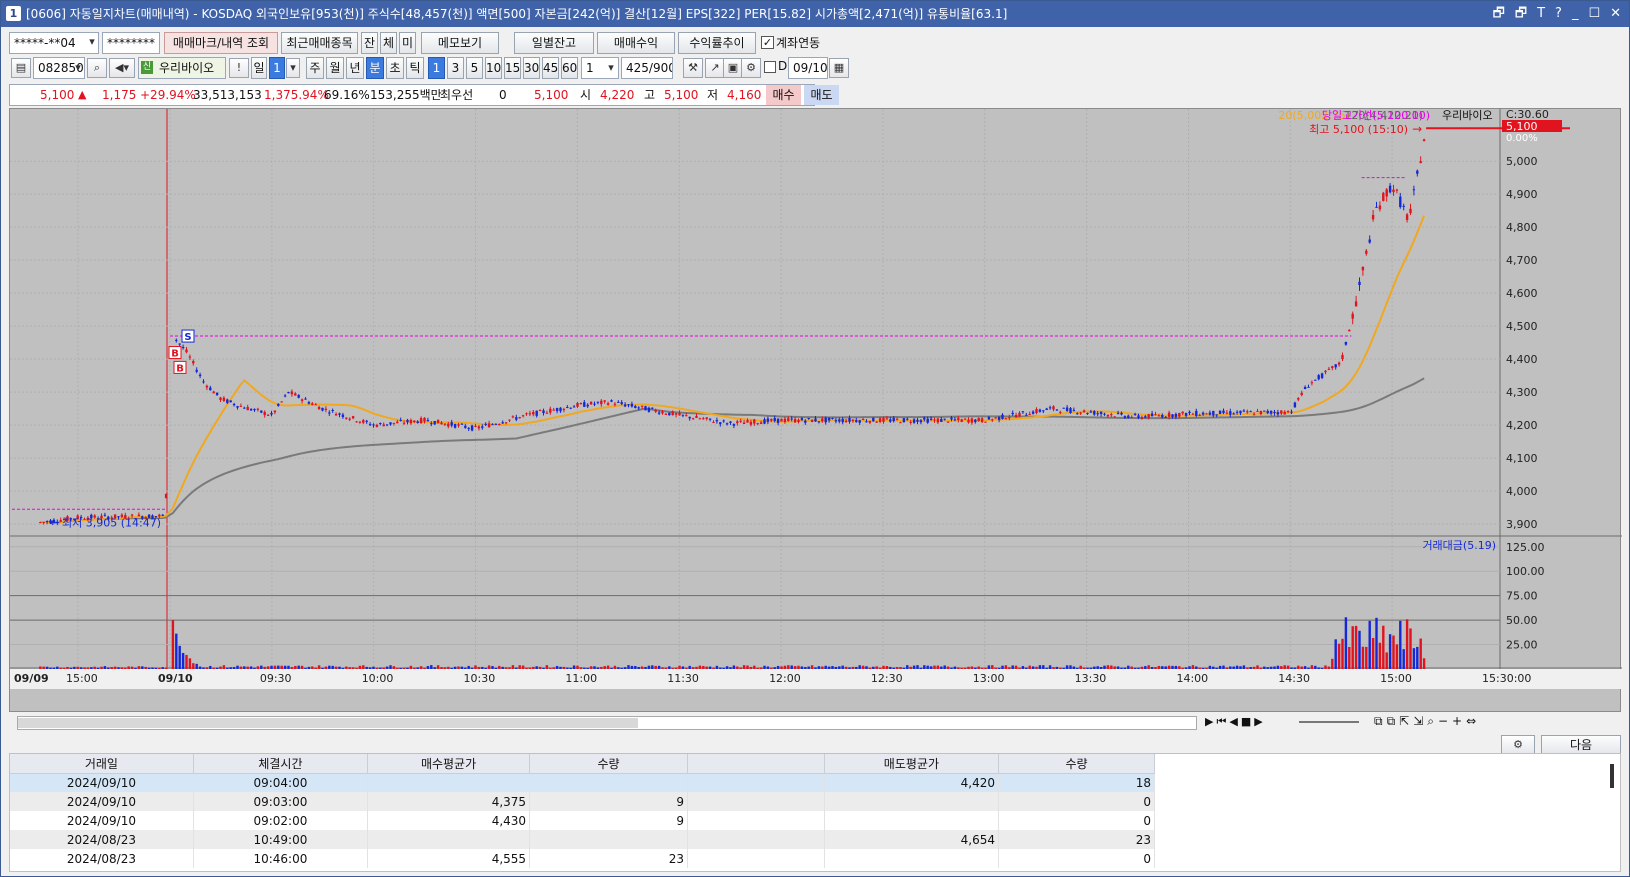 This screenshot has height=877, width=1630. What do you see at coordinates (717, 43) in the screenshot?
I see `profit-trend-button: 수익률추이` at bounding box center [717, 43].